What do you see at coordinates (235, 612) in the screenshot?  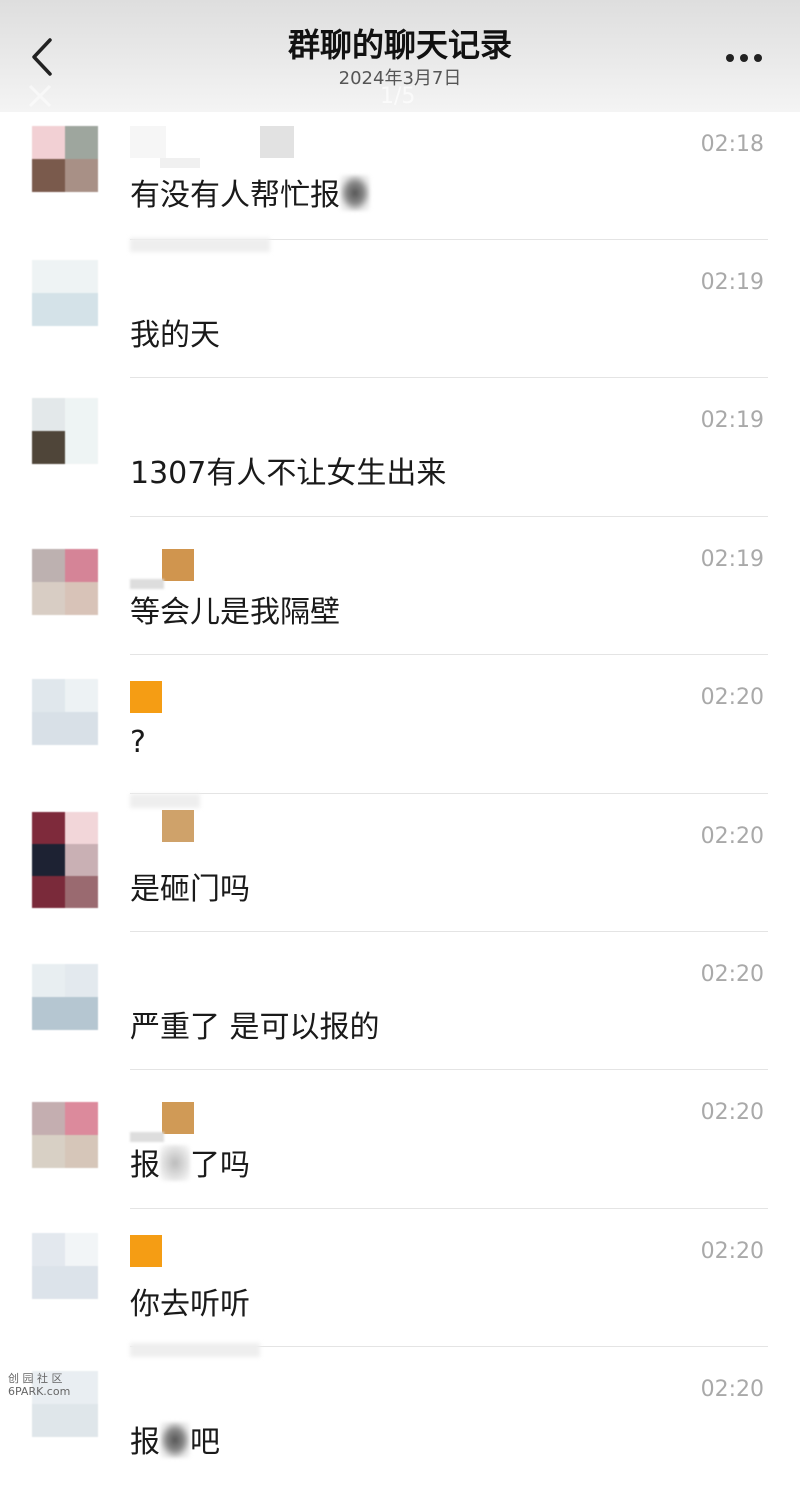 I see `message-text: 等会儿是我隔壁` at bounding box center [235, 612].